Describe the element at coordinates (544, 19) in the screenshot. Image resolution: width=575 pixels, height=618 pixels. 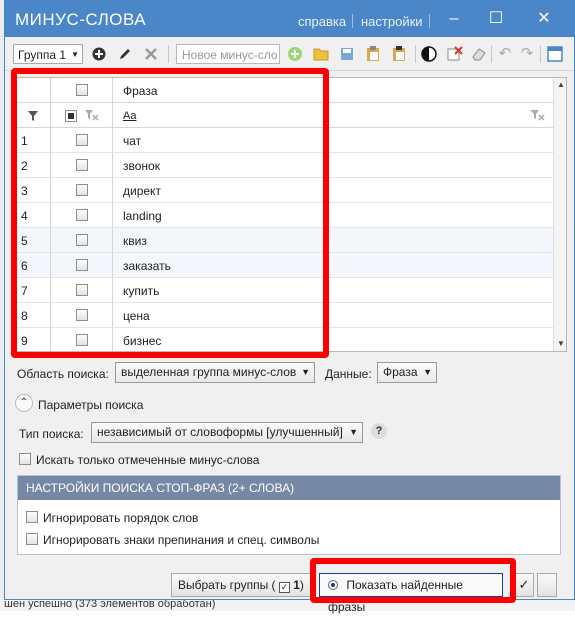
I see `close-window-button: ✕` at that location.